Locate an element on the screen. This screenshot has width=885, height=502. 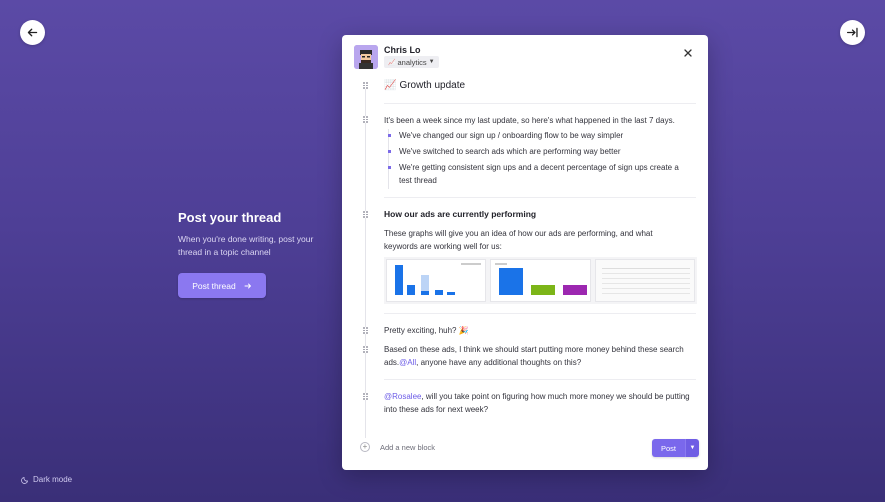
avatar is located at coordinates (366, 57).